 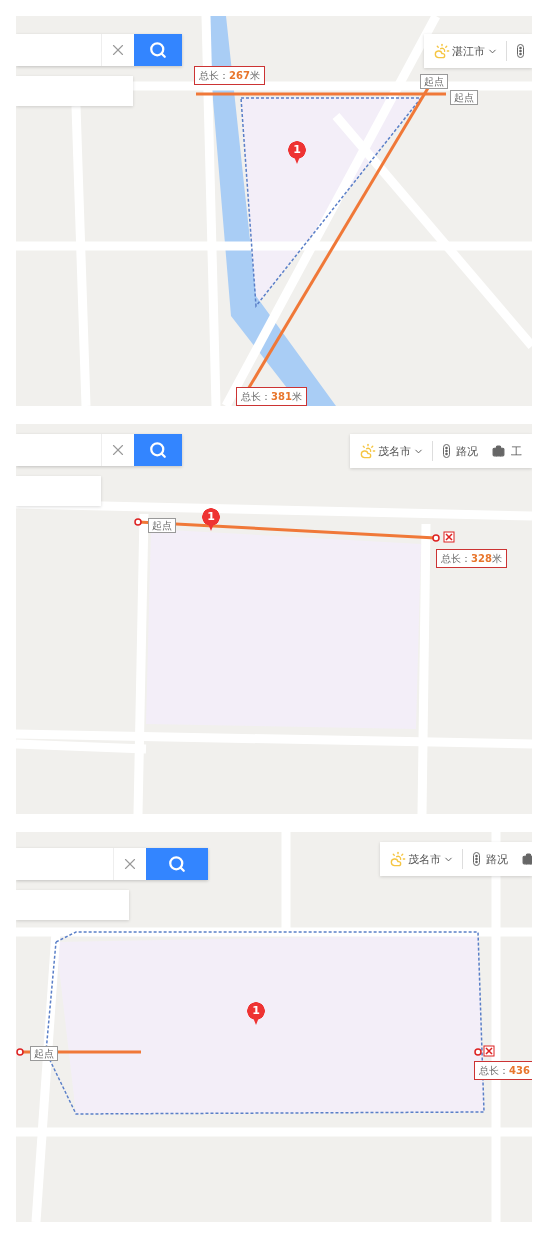 What do you see at coordinates (503, 1070) in the screenshot?
I see `total-length-label: 总长：436` at bounding box center [503, 1070].